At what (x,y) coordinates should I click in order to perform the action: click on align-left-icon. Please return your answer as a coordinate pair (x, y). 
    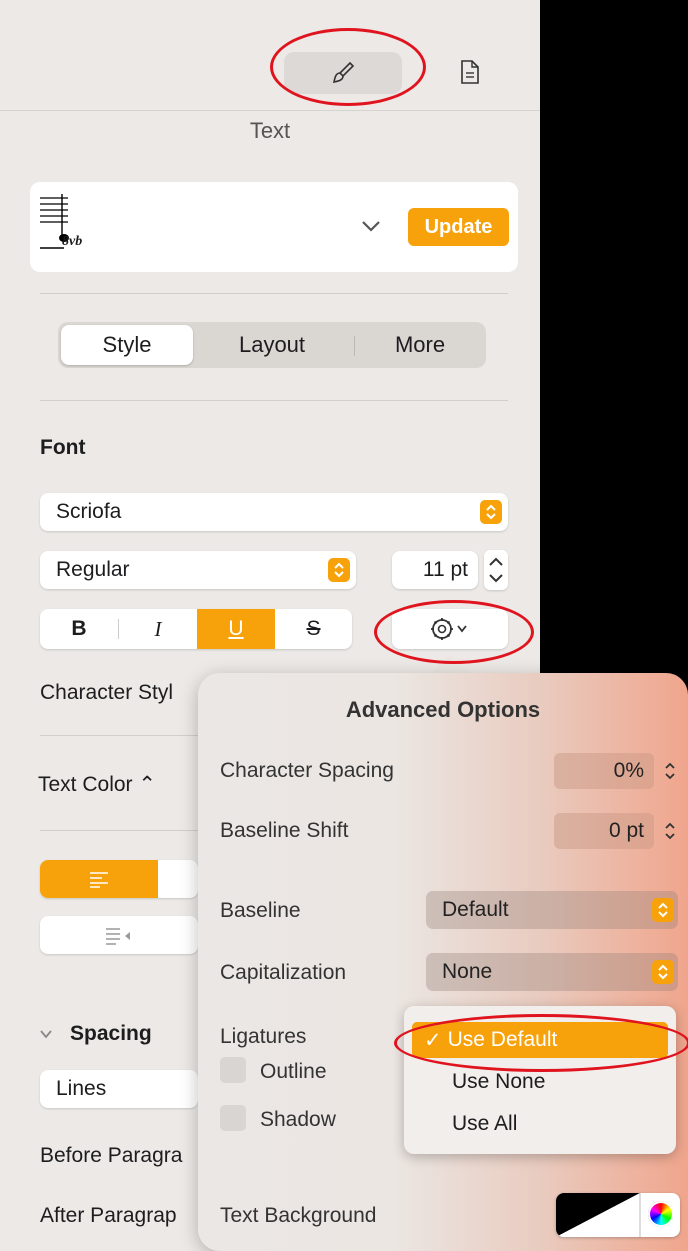
    Looking at the image, I should click on (99, 880).